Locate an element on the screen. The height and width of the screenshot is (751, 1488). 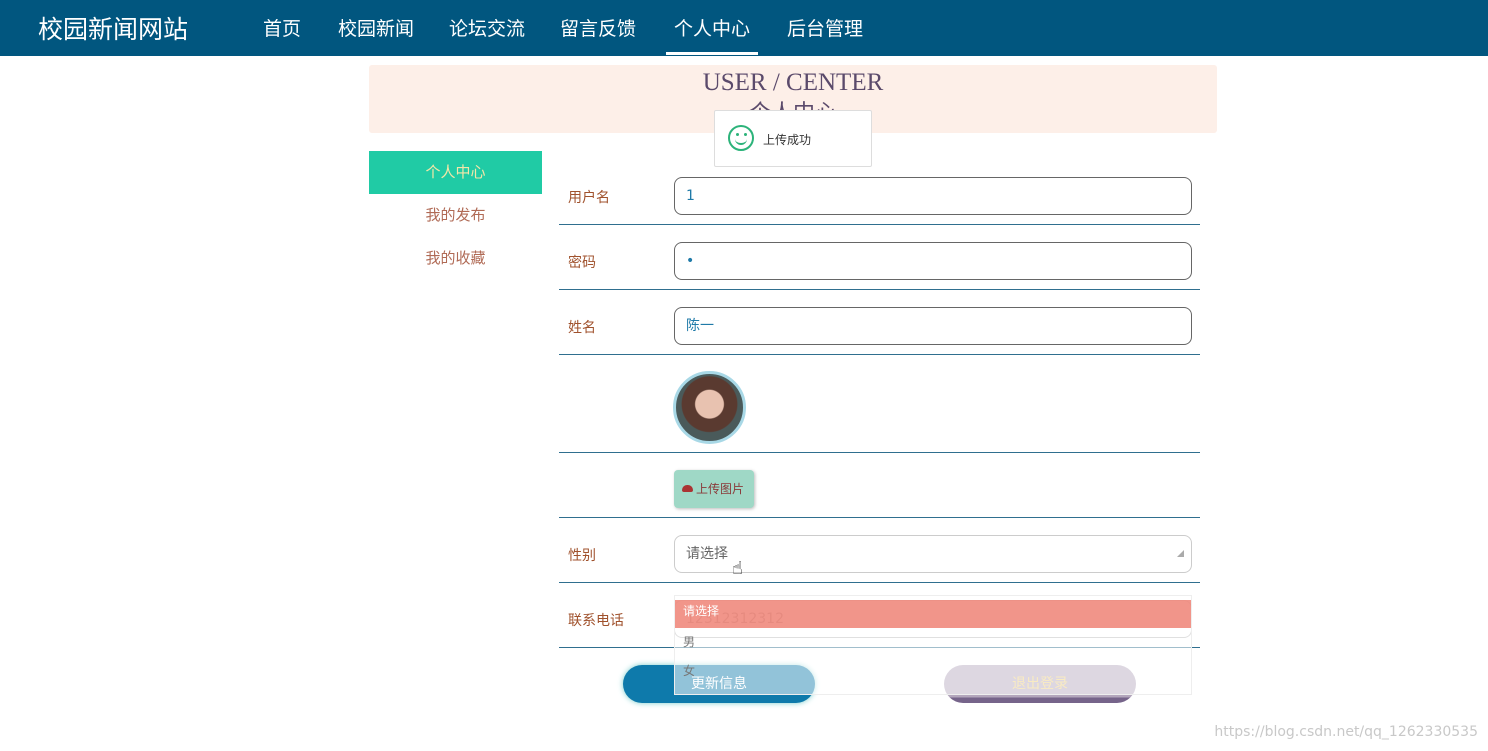
gender-dropdown: 请选择 男 女 is located at coordinates (933, 645).